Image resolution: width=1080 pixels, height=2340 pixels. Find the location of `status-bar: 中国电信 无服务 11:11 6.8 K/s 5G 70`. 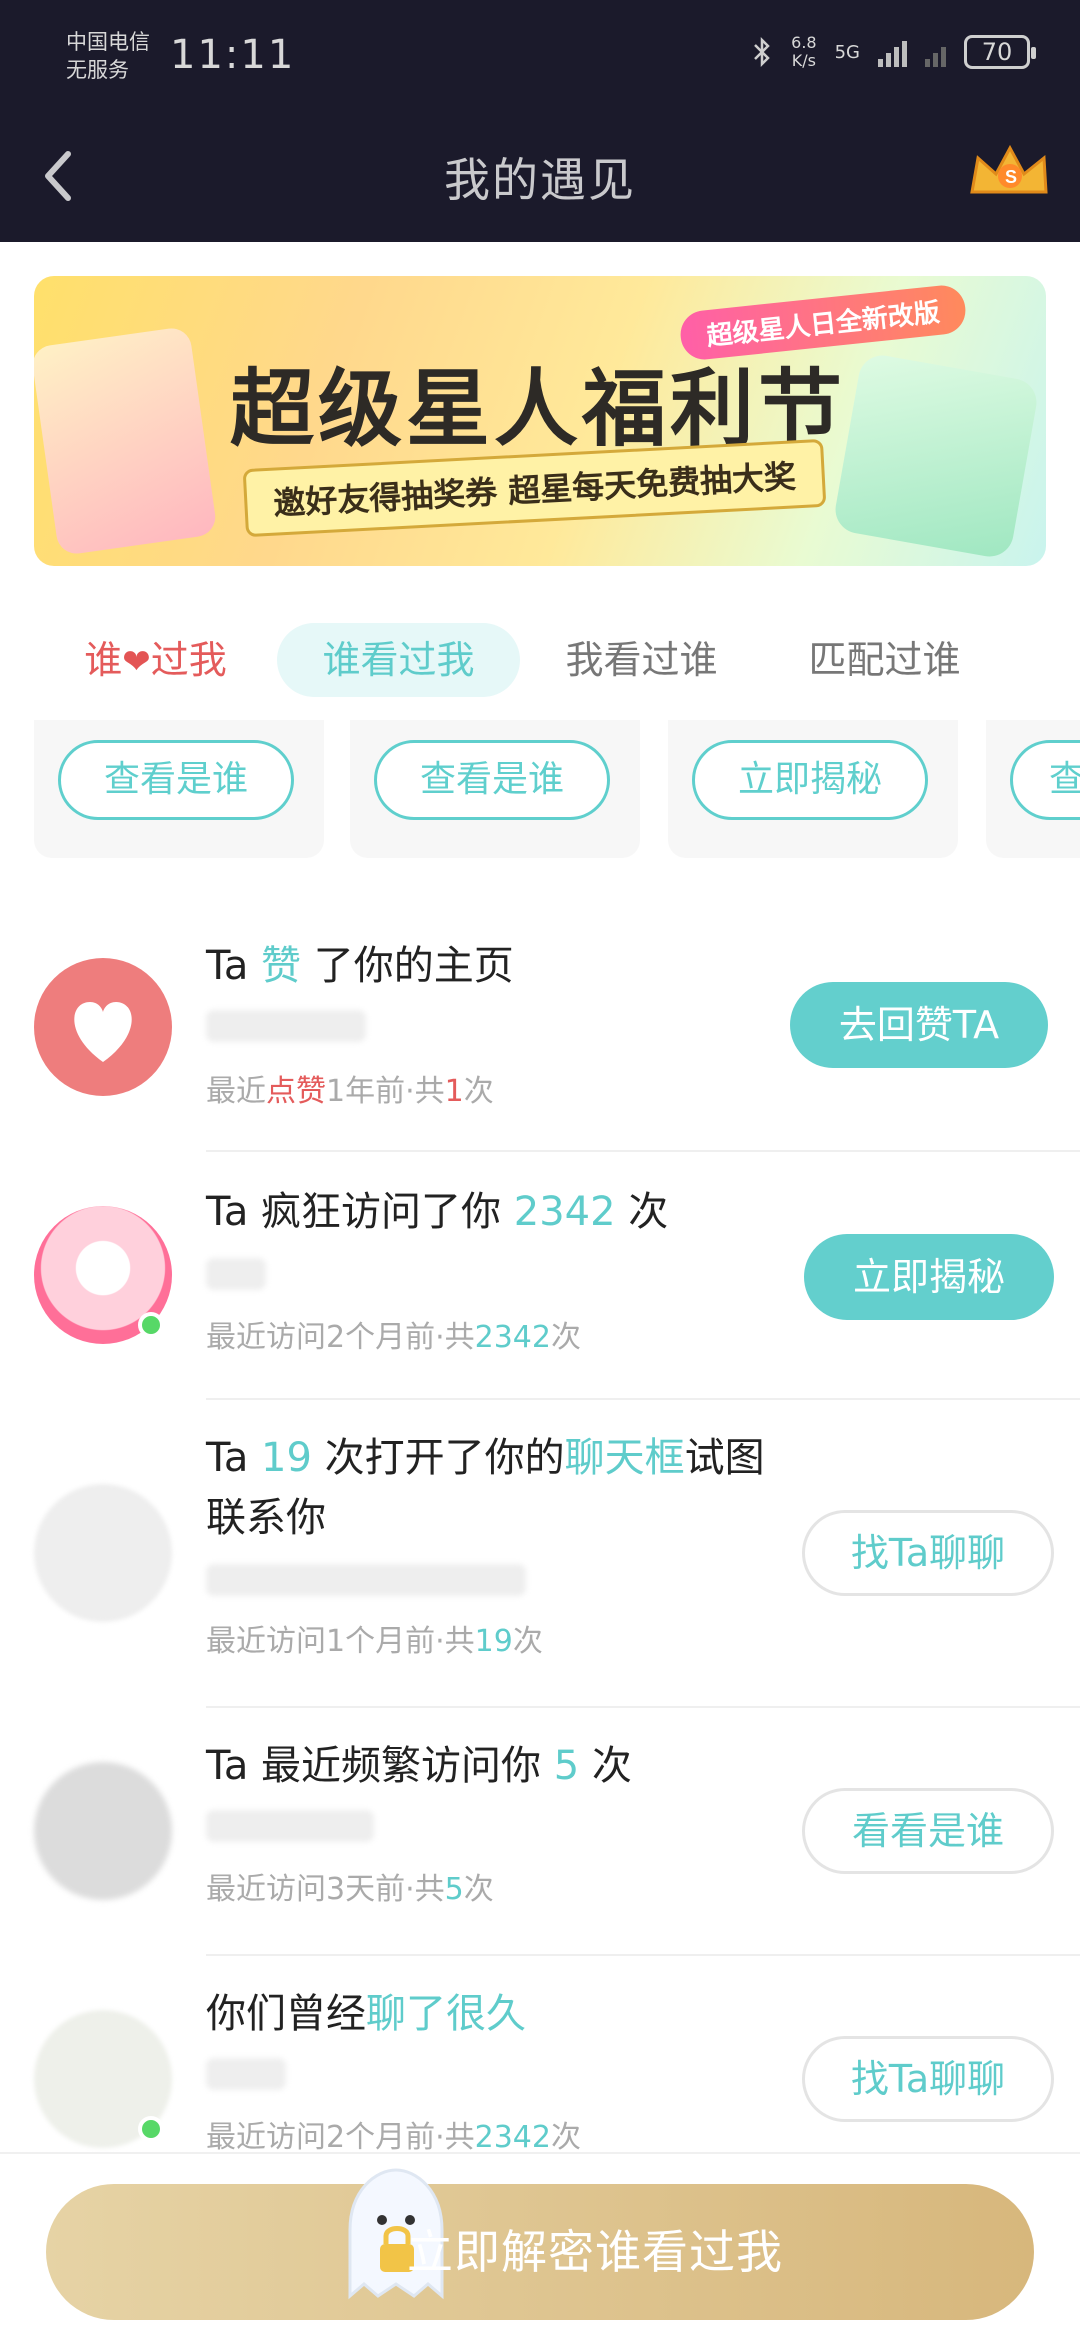

status-bar: 中国电信 无服务 11:11 6.8 K/s 5G 70 is located at coordinates (551, 58).